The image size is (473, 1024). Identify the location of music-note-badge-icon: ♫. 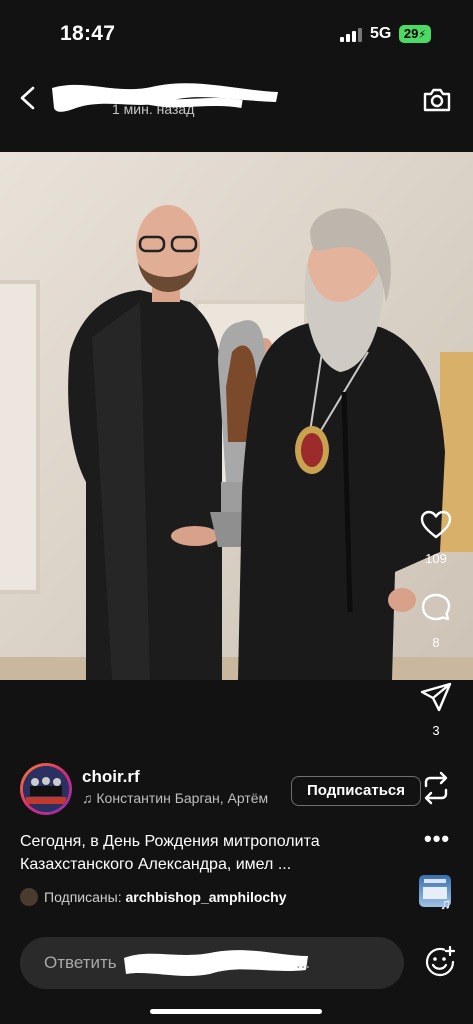
(446, 904).